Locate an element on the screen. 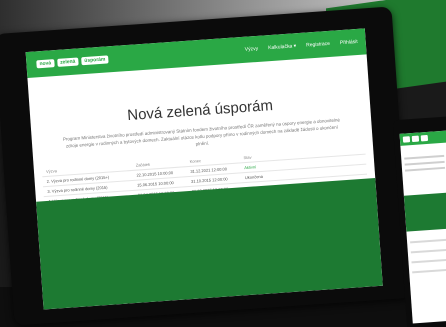 Image resolution: width=446 pixels, height=327 pixels. nav-links: Výzvy Kalkulačka ▾ Registrace Přihlásit is located at coordinates (301, 46).